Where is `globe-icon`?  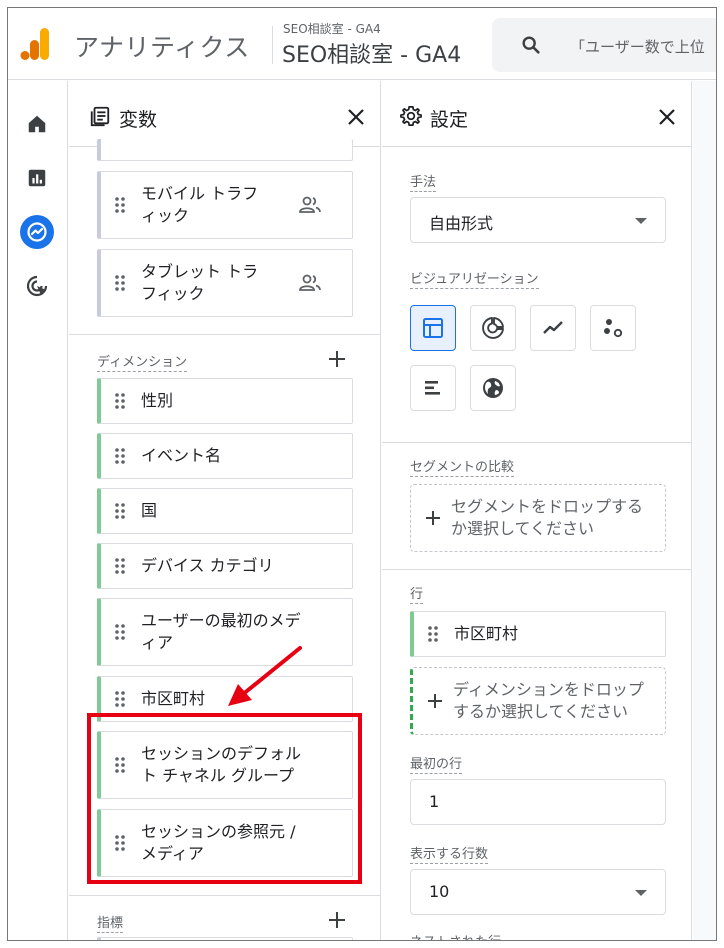 globe-icon is located at coordinates (493, 388).